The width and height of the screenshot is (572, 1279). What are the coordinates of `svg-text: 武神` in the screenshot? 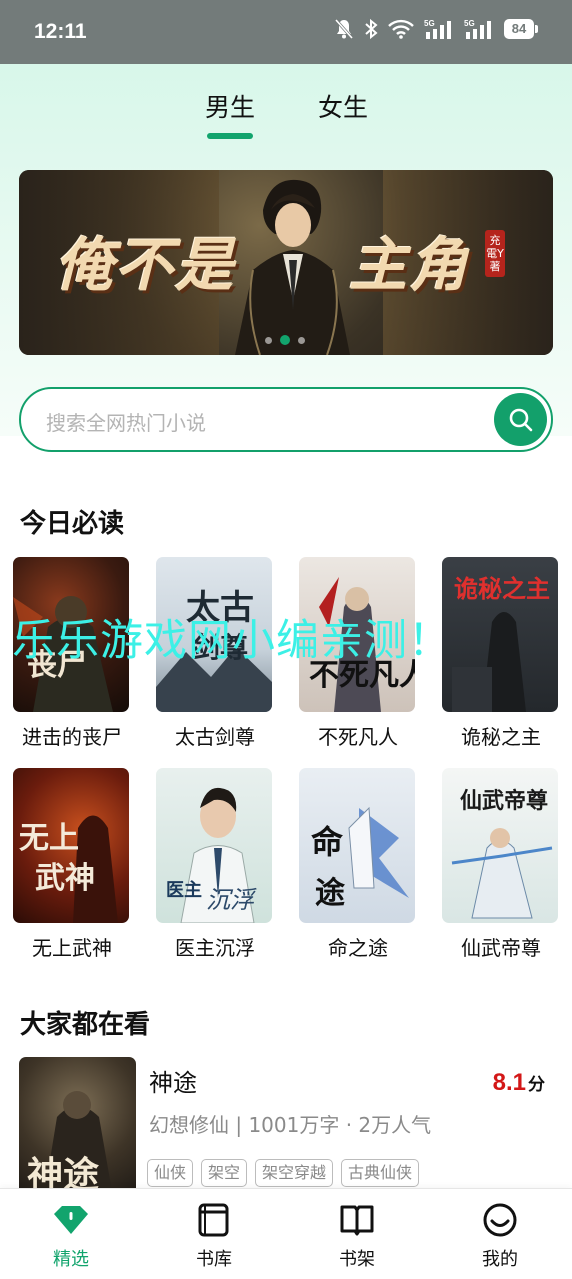 It's located at (65, 878).